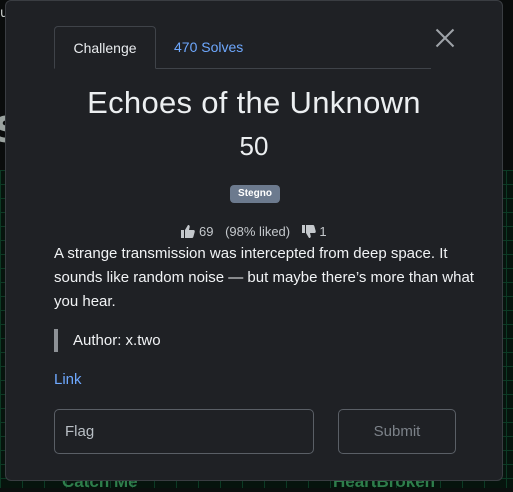 The image size is (513, 492). I want to click on category-badge: Stegno, so click(255, 194).